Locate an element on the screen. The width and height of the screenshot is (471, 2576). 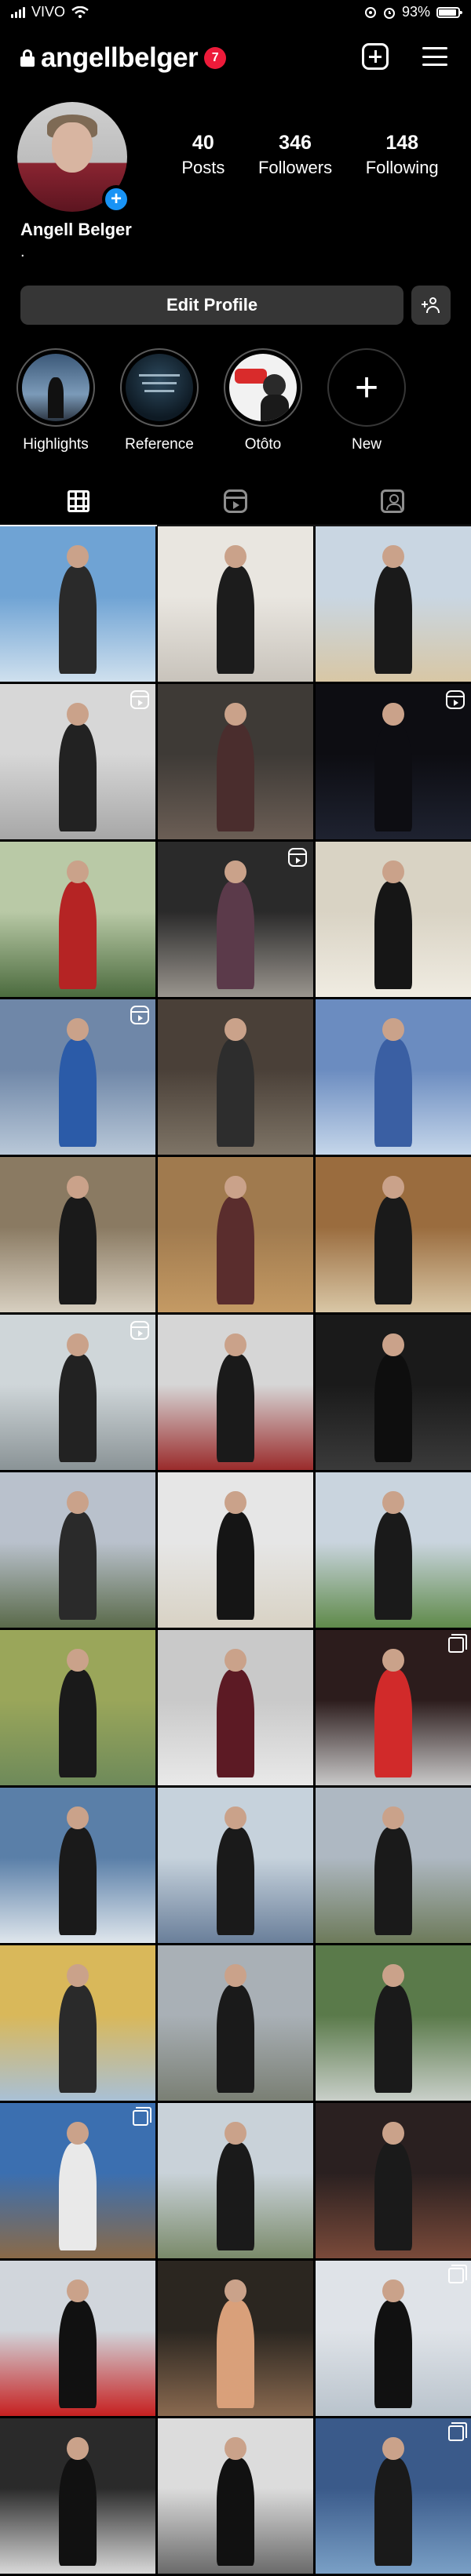
carrier-name: VIVO is located at coordinates (48, 12).